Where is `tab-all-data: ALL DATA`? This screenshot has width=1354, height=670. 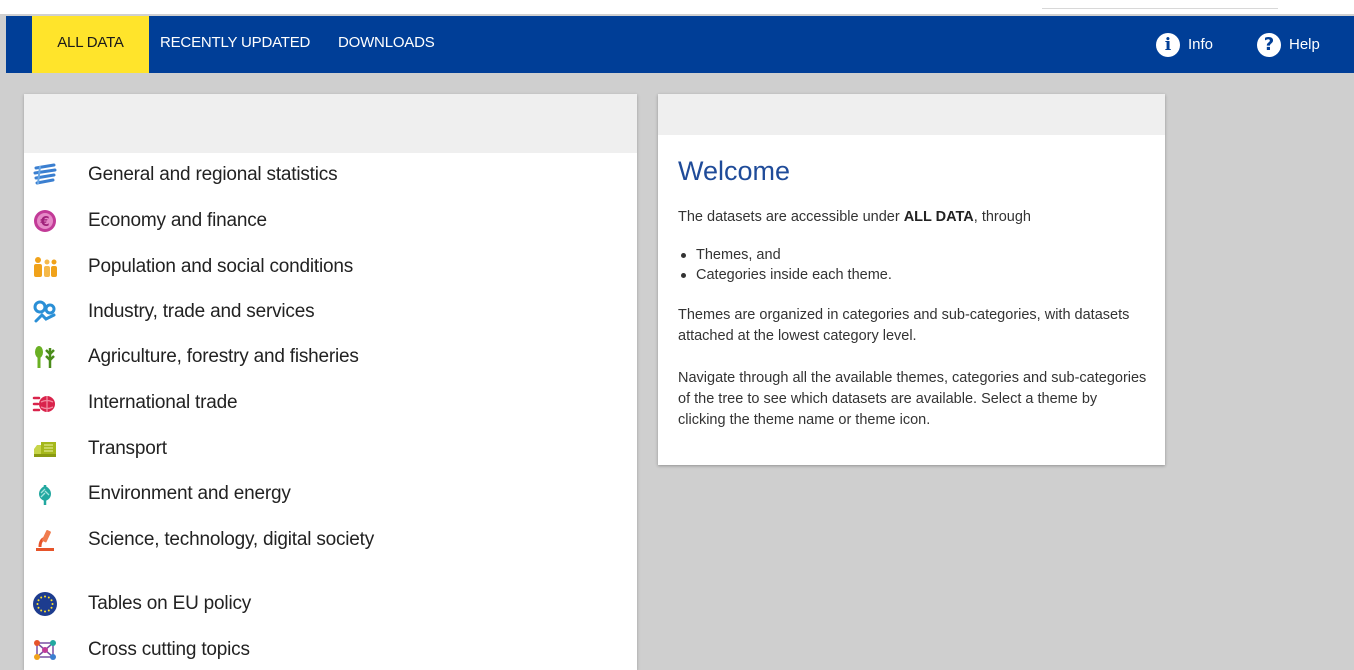 tab-all-data: ALL DATA is located at coordinates (90, 44).